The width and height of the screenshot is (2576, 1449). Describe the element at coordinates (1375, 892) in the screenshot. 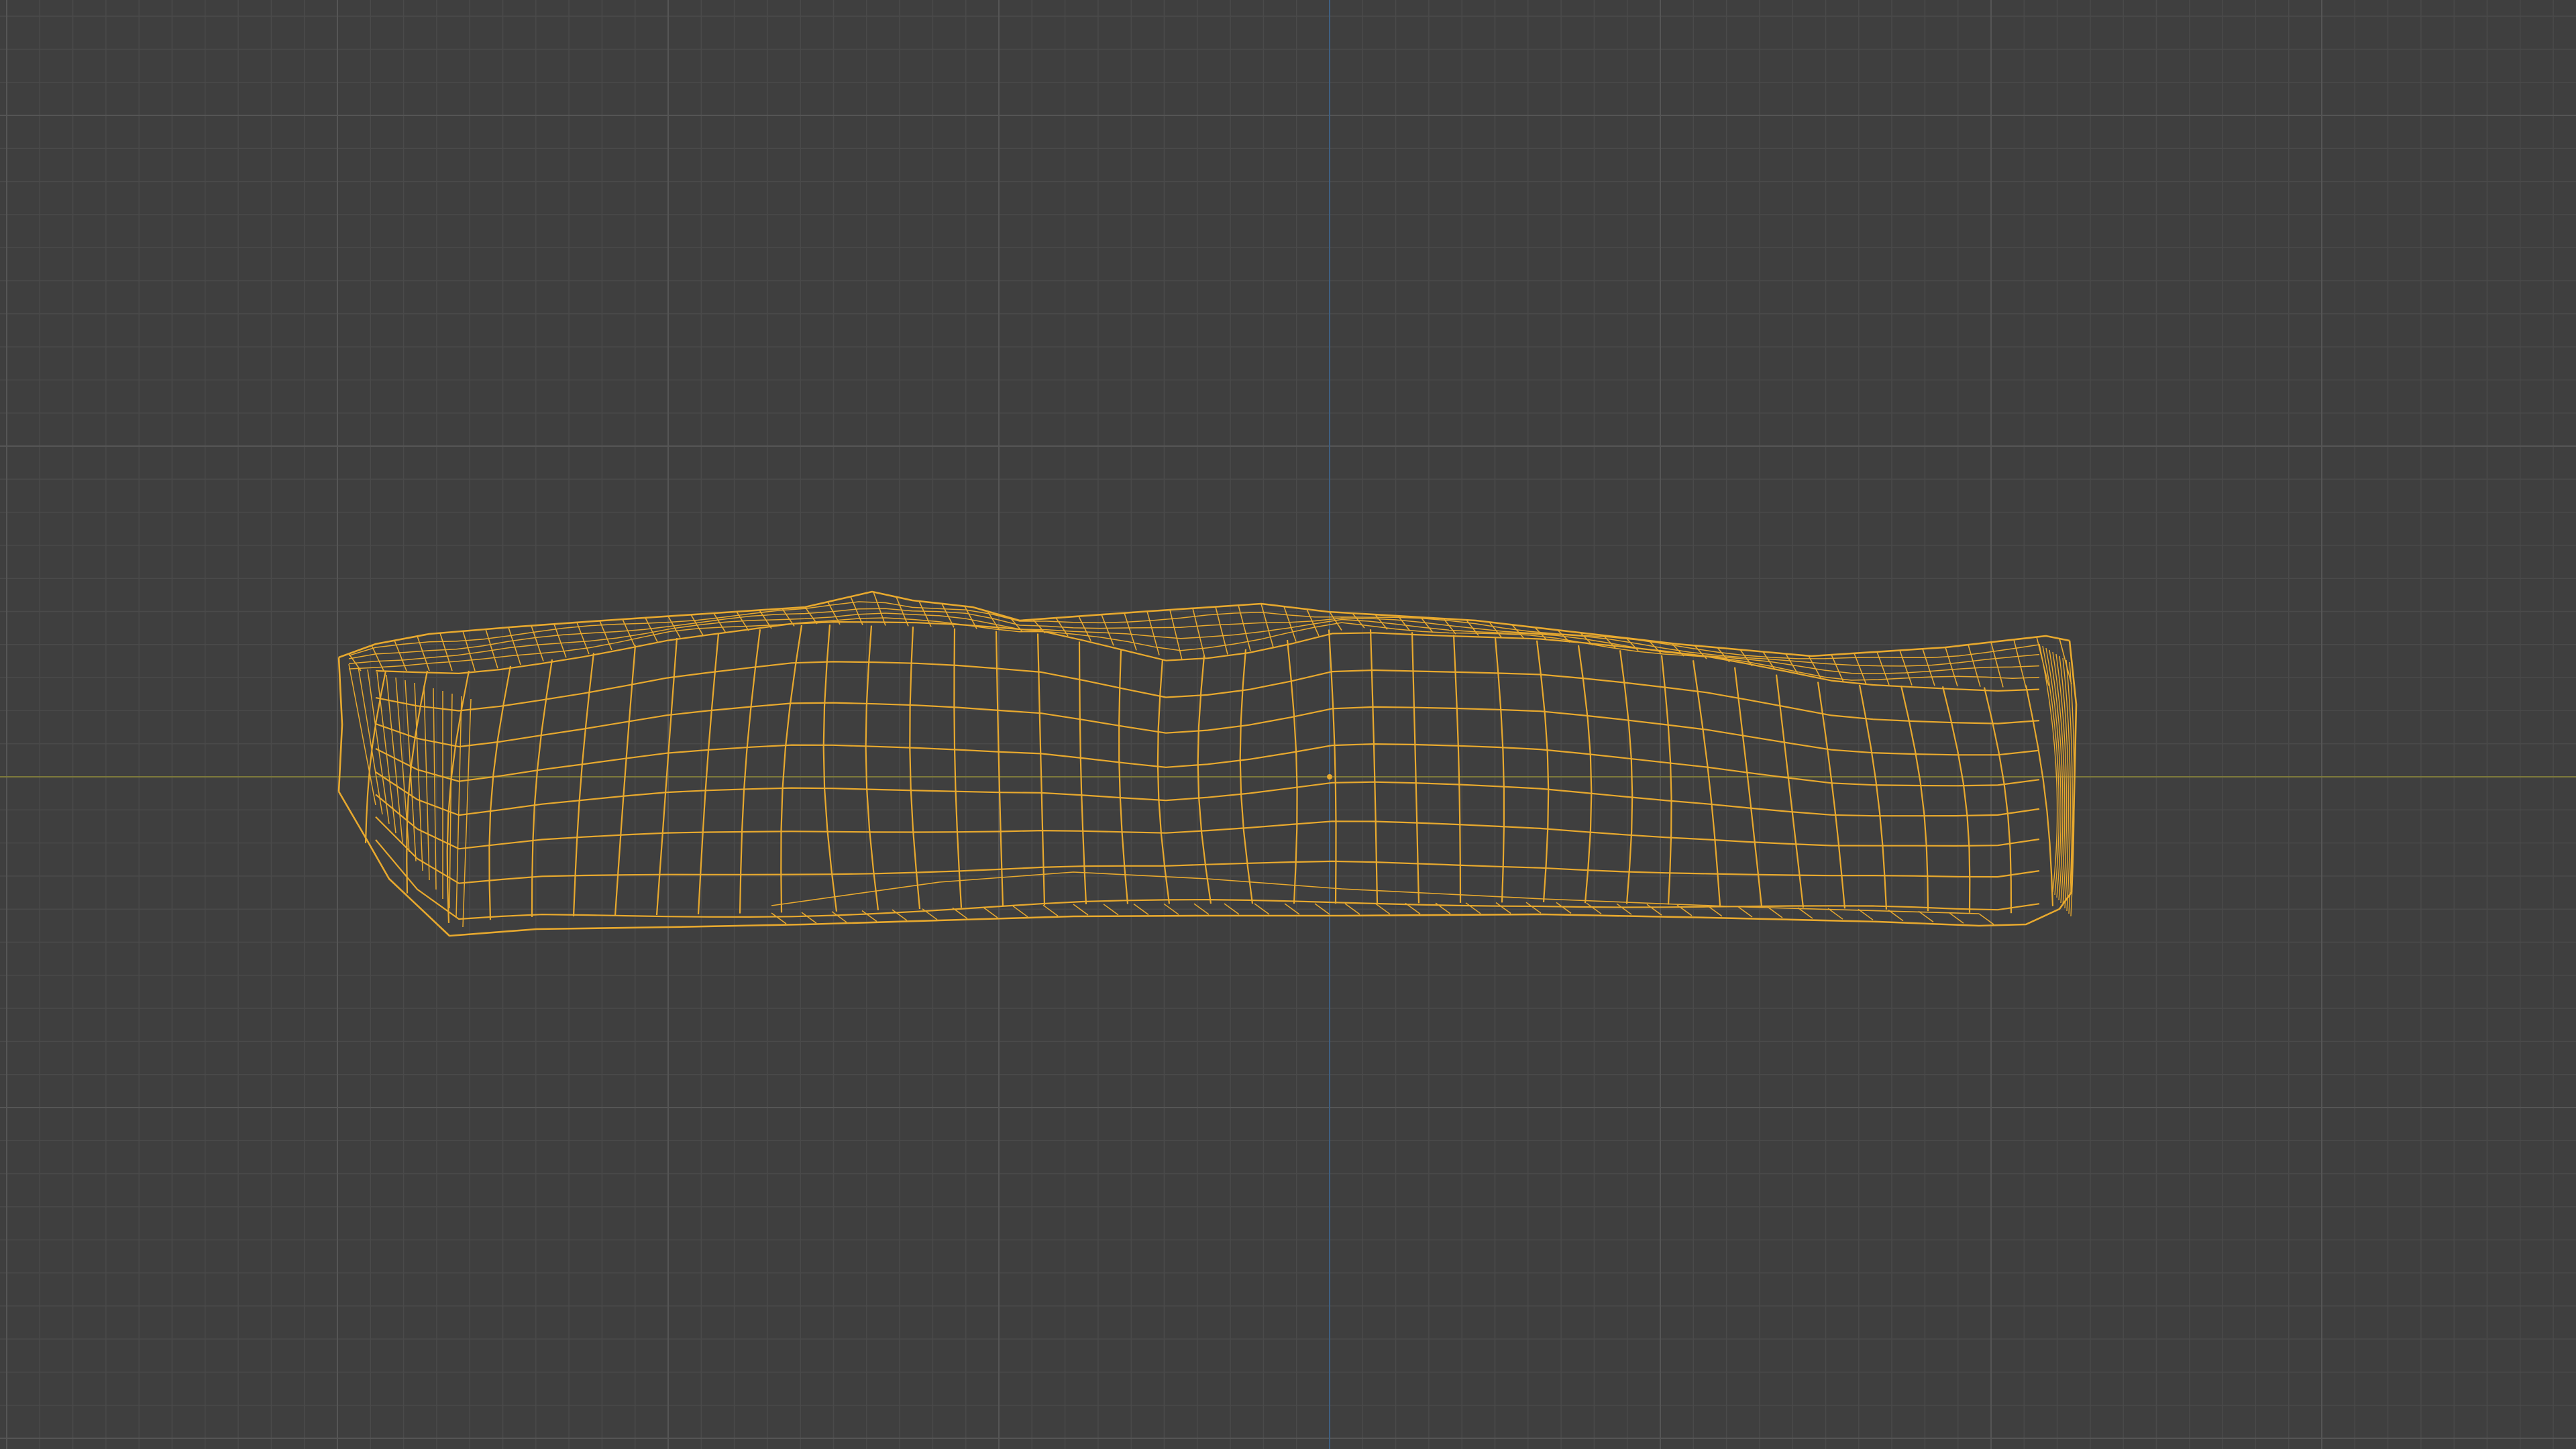

I see `mesh-edge-bottom-loop` at that location.